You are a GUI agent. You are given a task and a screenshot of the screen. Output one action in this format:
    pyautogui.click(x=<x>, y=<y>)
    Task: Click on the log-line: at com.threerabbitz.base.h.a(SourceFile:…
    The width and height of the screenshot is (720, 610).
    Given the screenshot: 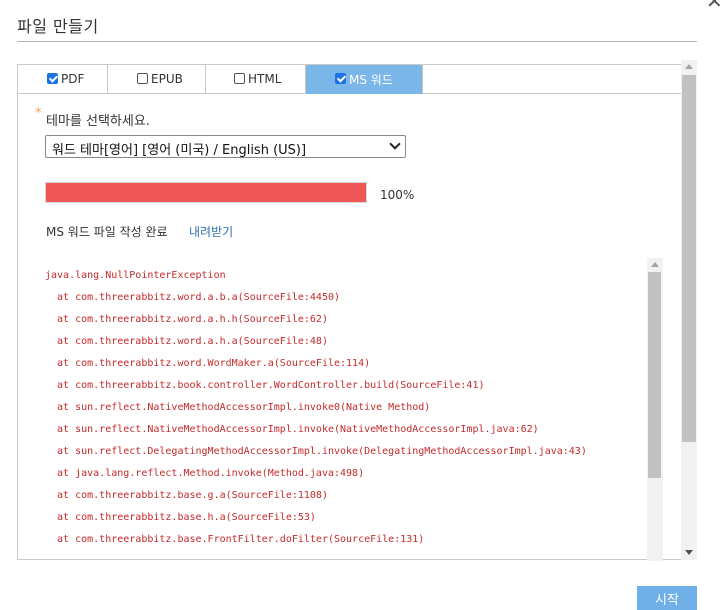 What is the action you would take?
    pyautogui.click(x=180, y=517)
    